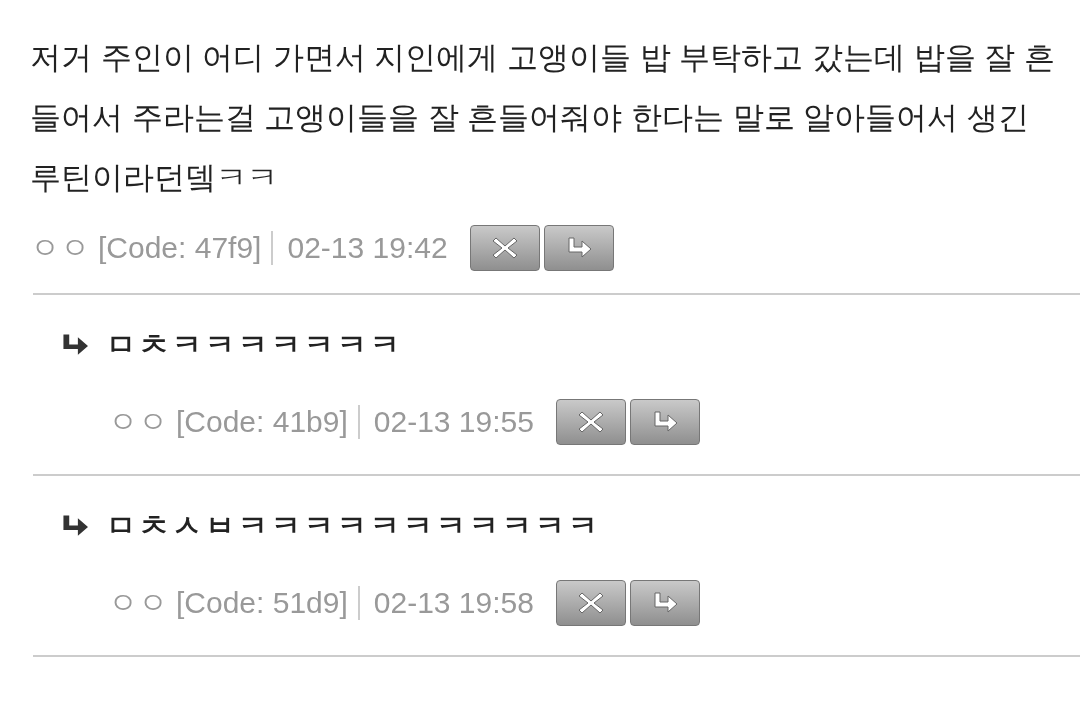  What do you see at coordinates (453, 603) in the screenshot?
I see `timestamp: 02-13 19:58` at bounding box center [453, 603].